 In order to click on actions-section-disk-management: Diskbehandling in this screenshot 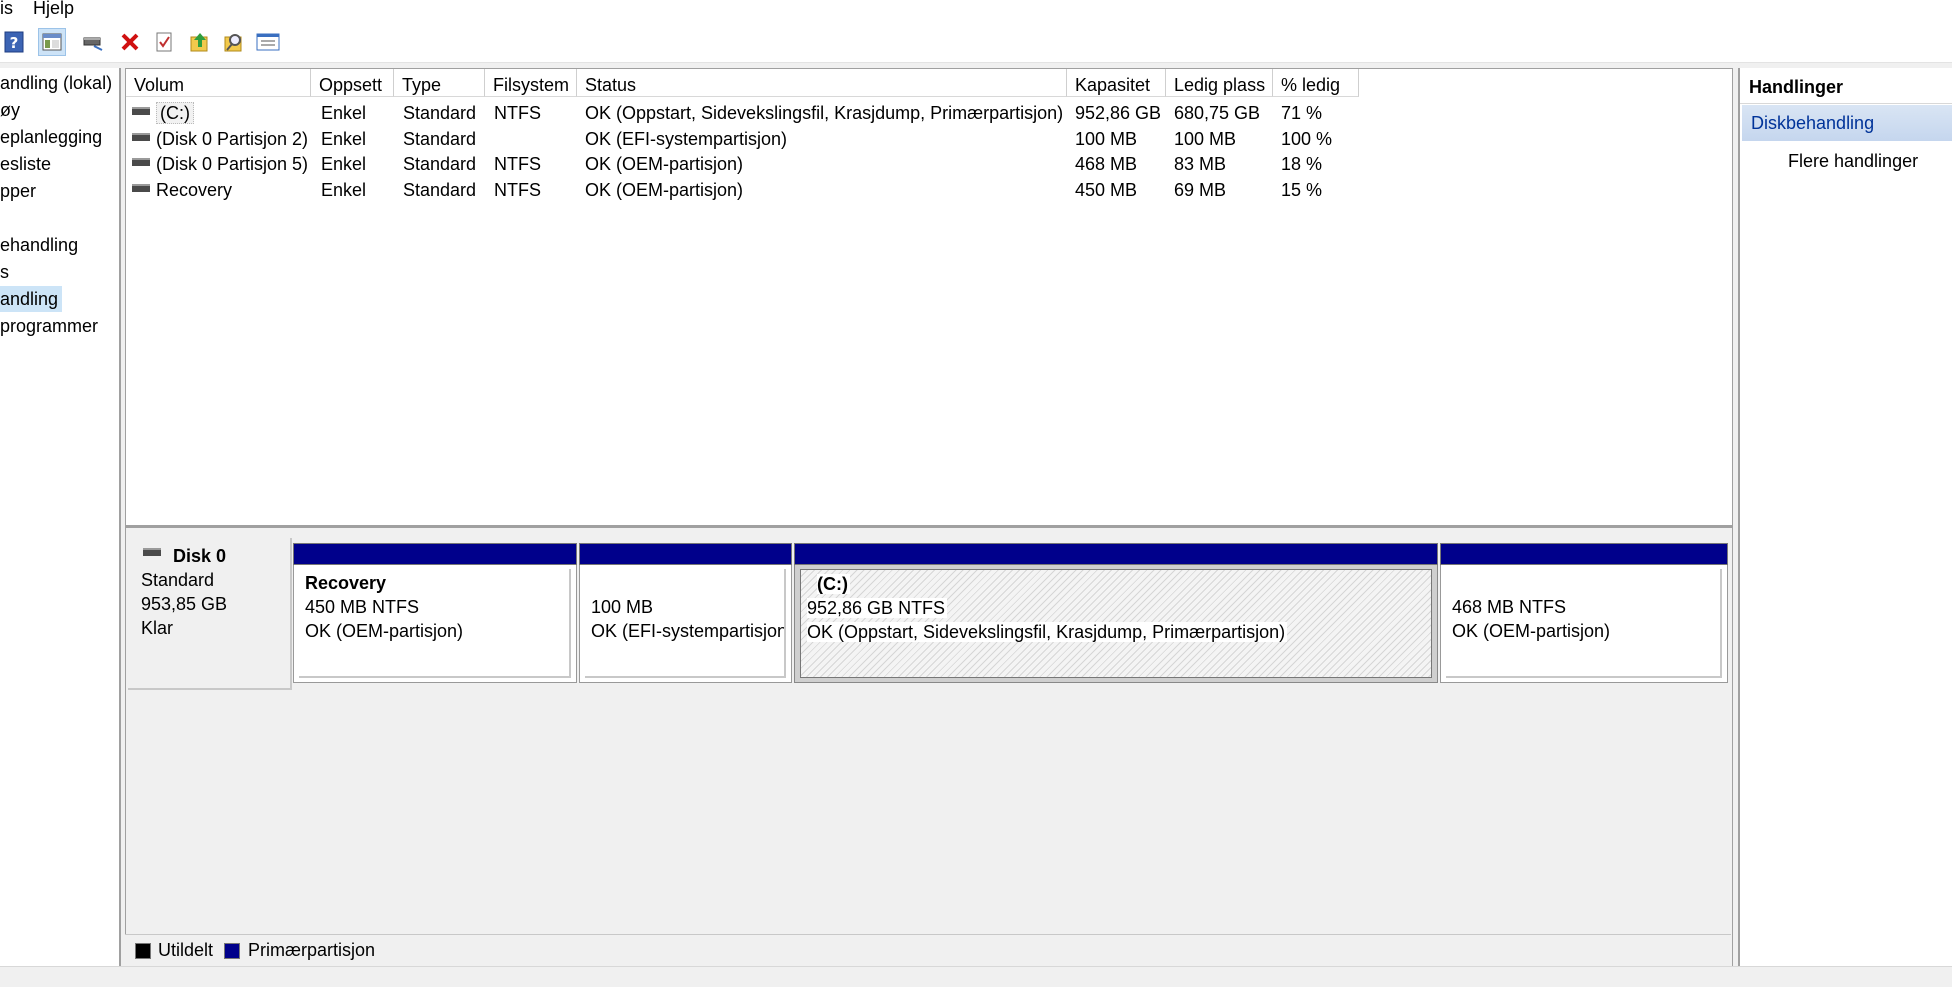, I will do `click(1847, 123)`.